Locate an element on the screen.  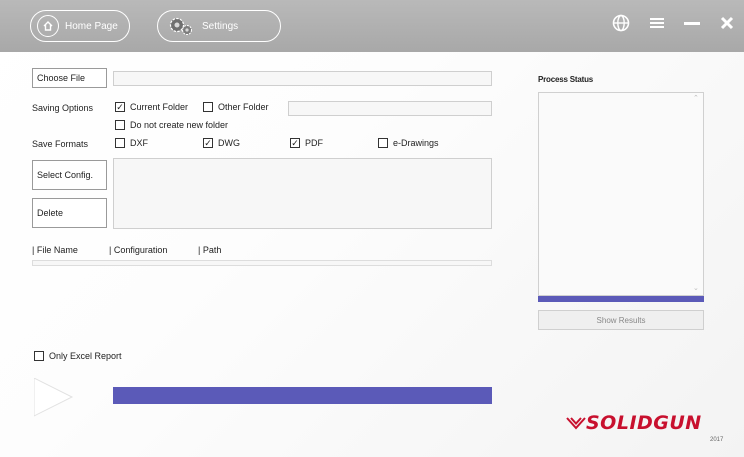
process-status-box is located at coordinates (621, 194).